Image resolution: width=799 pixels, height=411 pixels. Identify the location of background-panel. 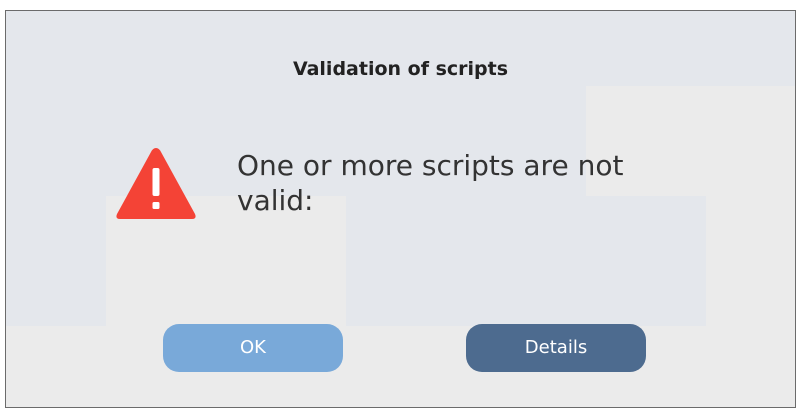
(56, 261).